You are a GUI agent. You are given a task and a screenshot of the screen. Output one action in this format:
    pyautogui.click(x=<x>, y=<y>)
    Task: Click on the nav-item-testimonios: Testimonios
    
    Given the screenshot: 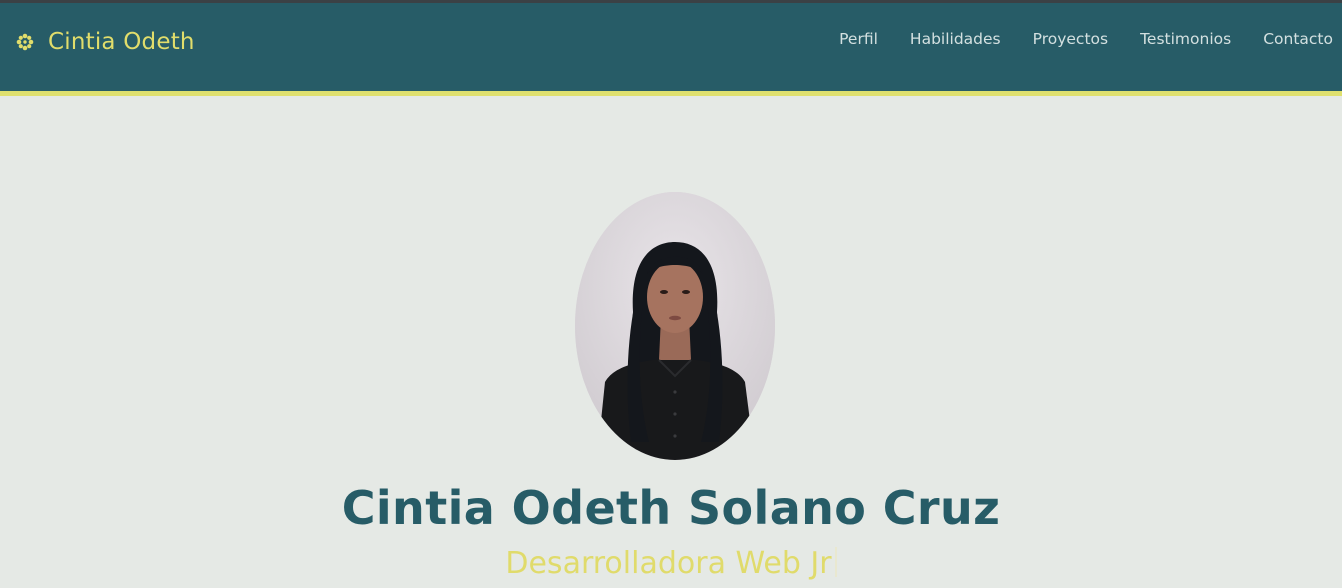 What is the action you would take?
    pyautogui.click(x=1185, y=39)
    